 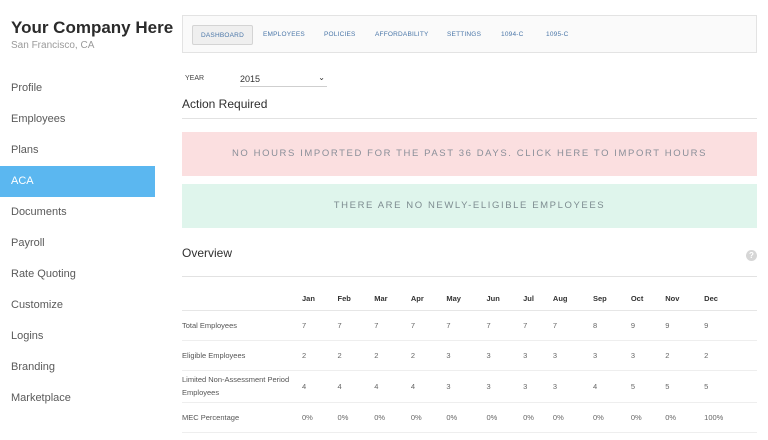 I want to click on year-label: YEAR, so click(x=195, y=78).